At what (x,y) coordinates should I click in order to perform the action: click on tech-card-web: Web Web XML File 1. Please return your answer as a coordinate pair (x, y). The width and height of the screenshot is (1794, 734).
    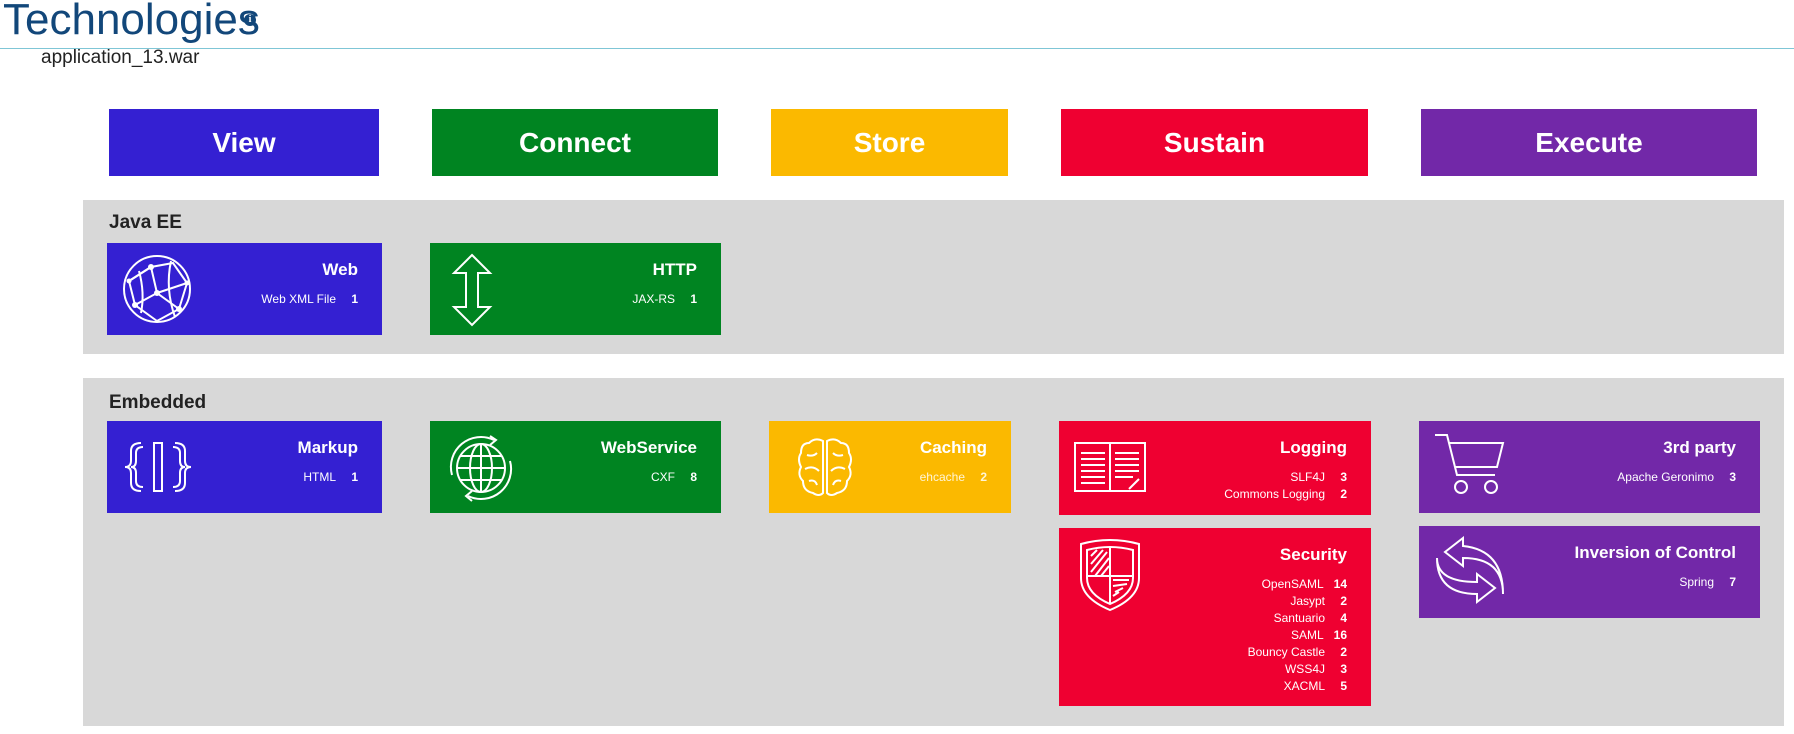
    Looking at the image, I should click on (244, 289).